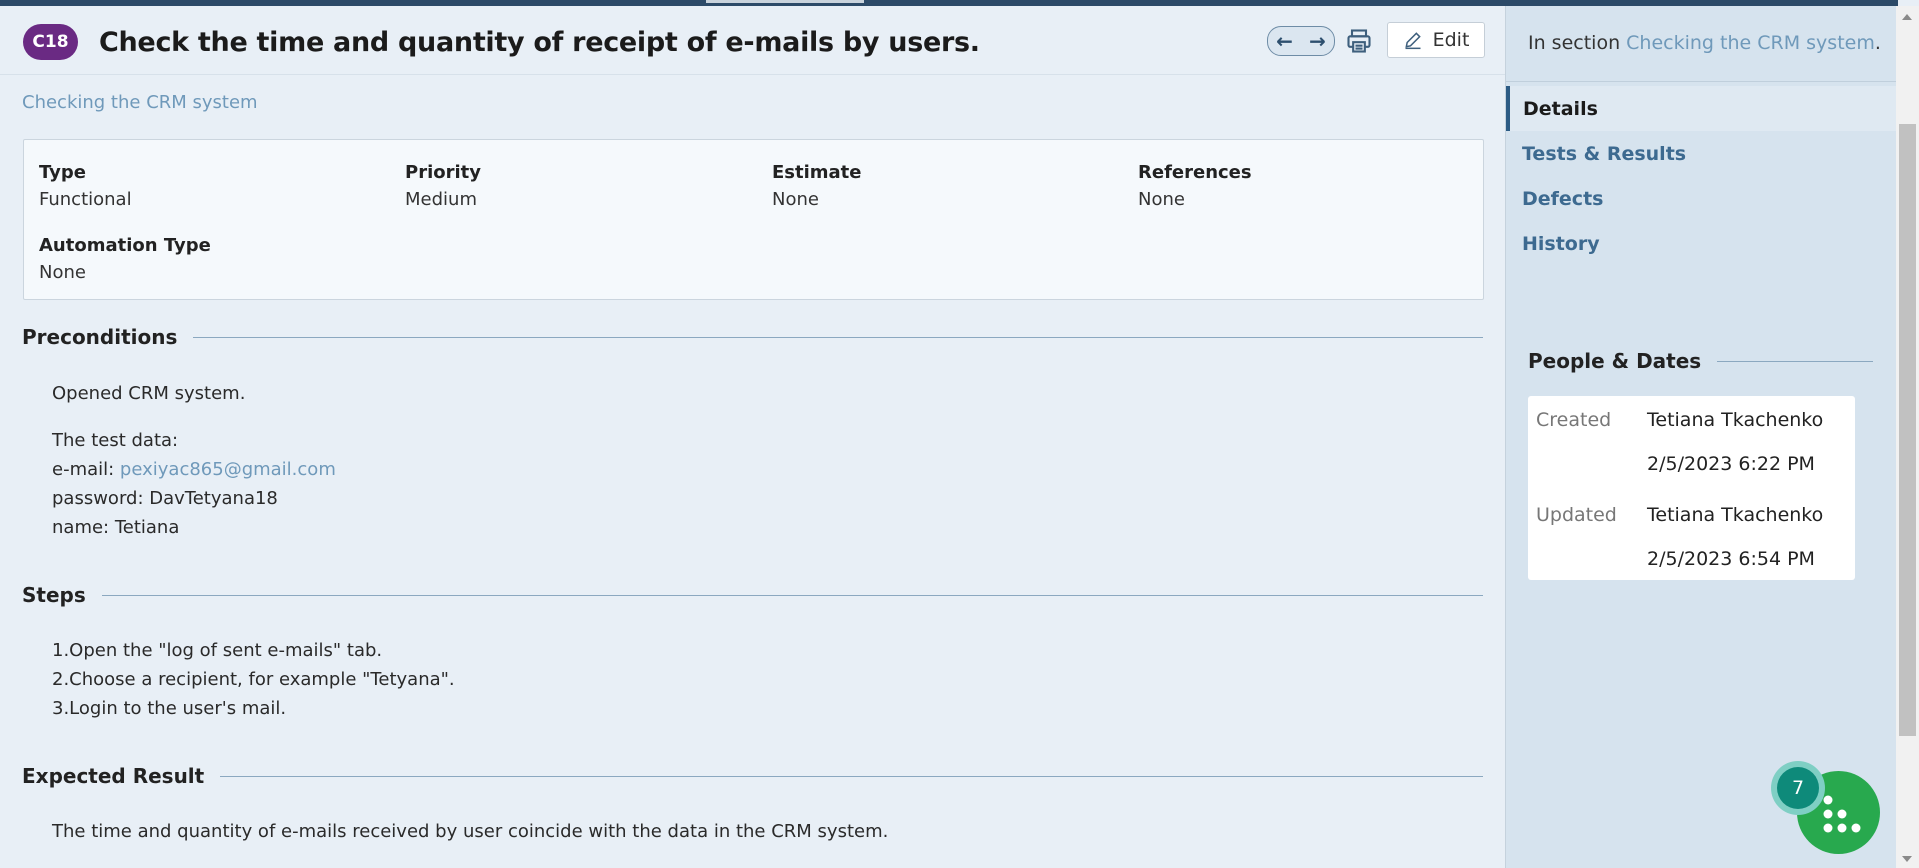 This screenshot has width=1919, height=868. Describe the element at coordinates (1412, 41) in the screenshot. I see `pencil-icon` at that location.